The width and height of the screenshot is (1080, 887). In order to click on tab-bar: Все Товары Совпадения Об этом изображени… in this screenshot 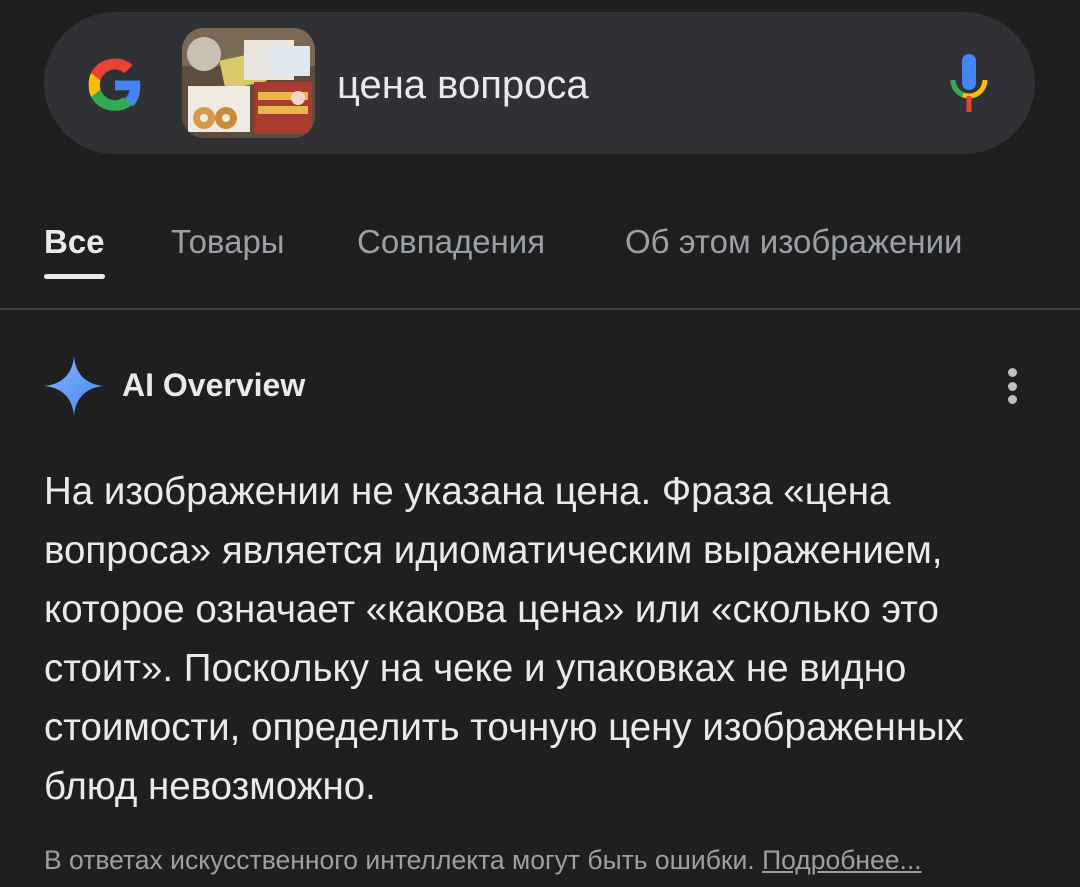, I will do `click(540, 262)`.